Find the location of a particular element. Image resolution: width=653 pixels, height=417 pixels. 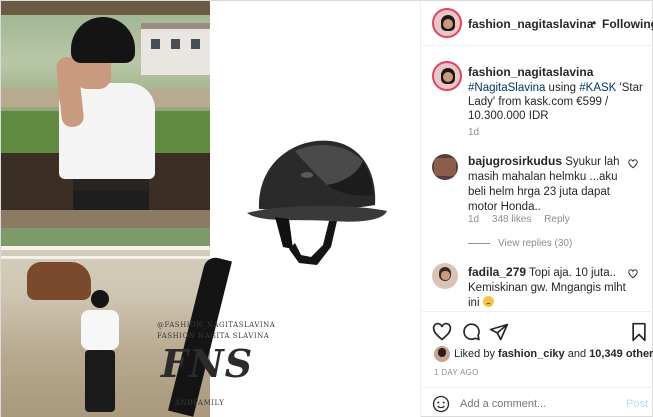

post-header: fashion_nagitaslavina • Following is located at coordinates (537, 23).